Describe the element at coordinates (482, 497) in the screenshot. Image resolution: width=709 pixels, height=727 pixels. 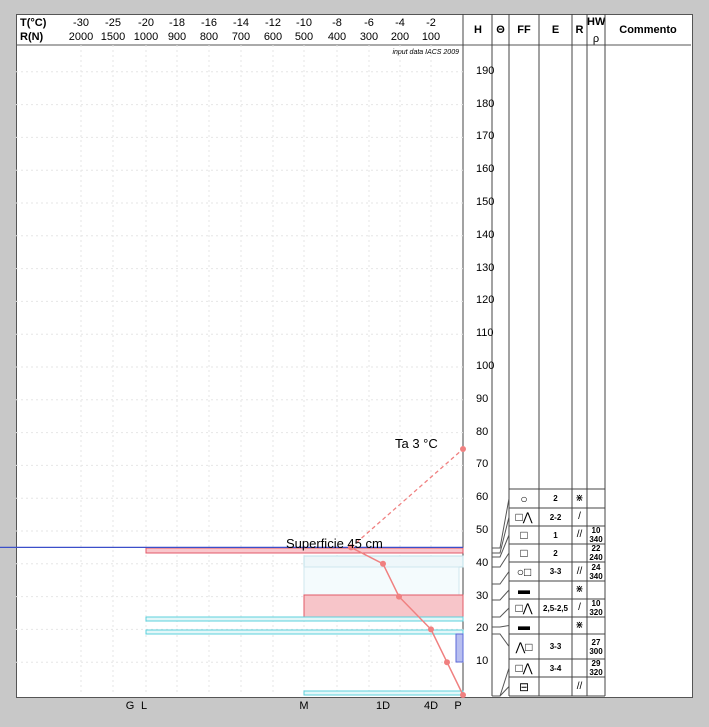
I see `height-tick-label: 60` at that location.